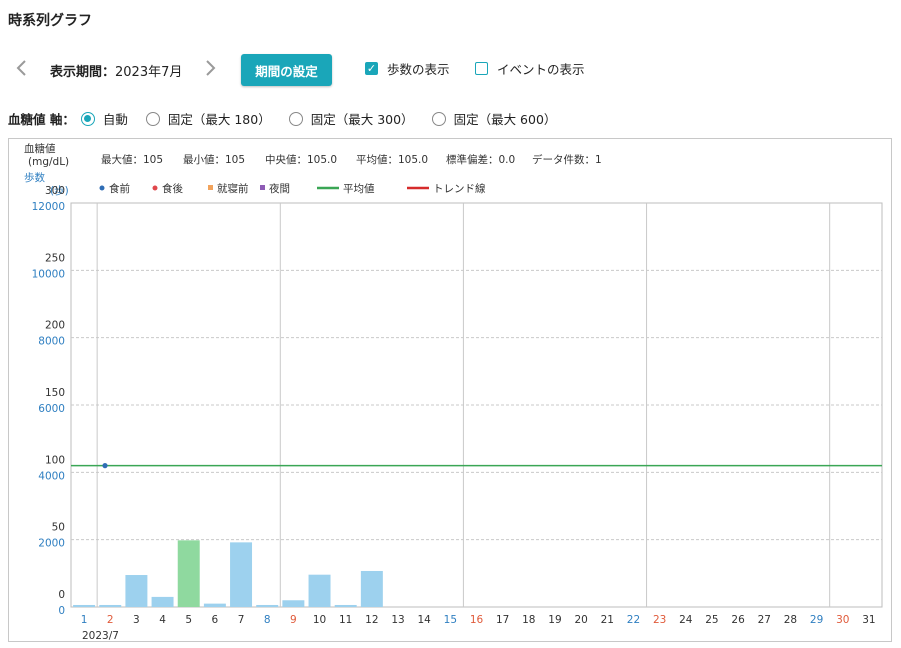 This screenshot has width=901, height=648. What do you see at coordinates (219, 119) in the screenshot?
I see `axis-option-label: 固定（最大 180）` at bounding box center [219, 119].